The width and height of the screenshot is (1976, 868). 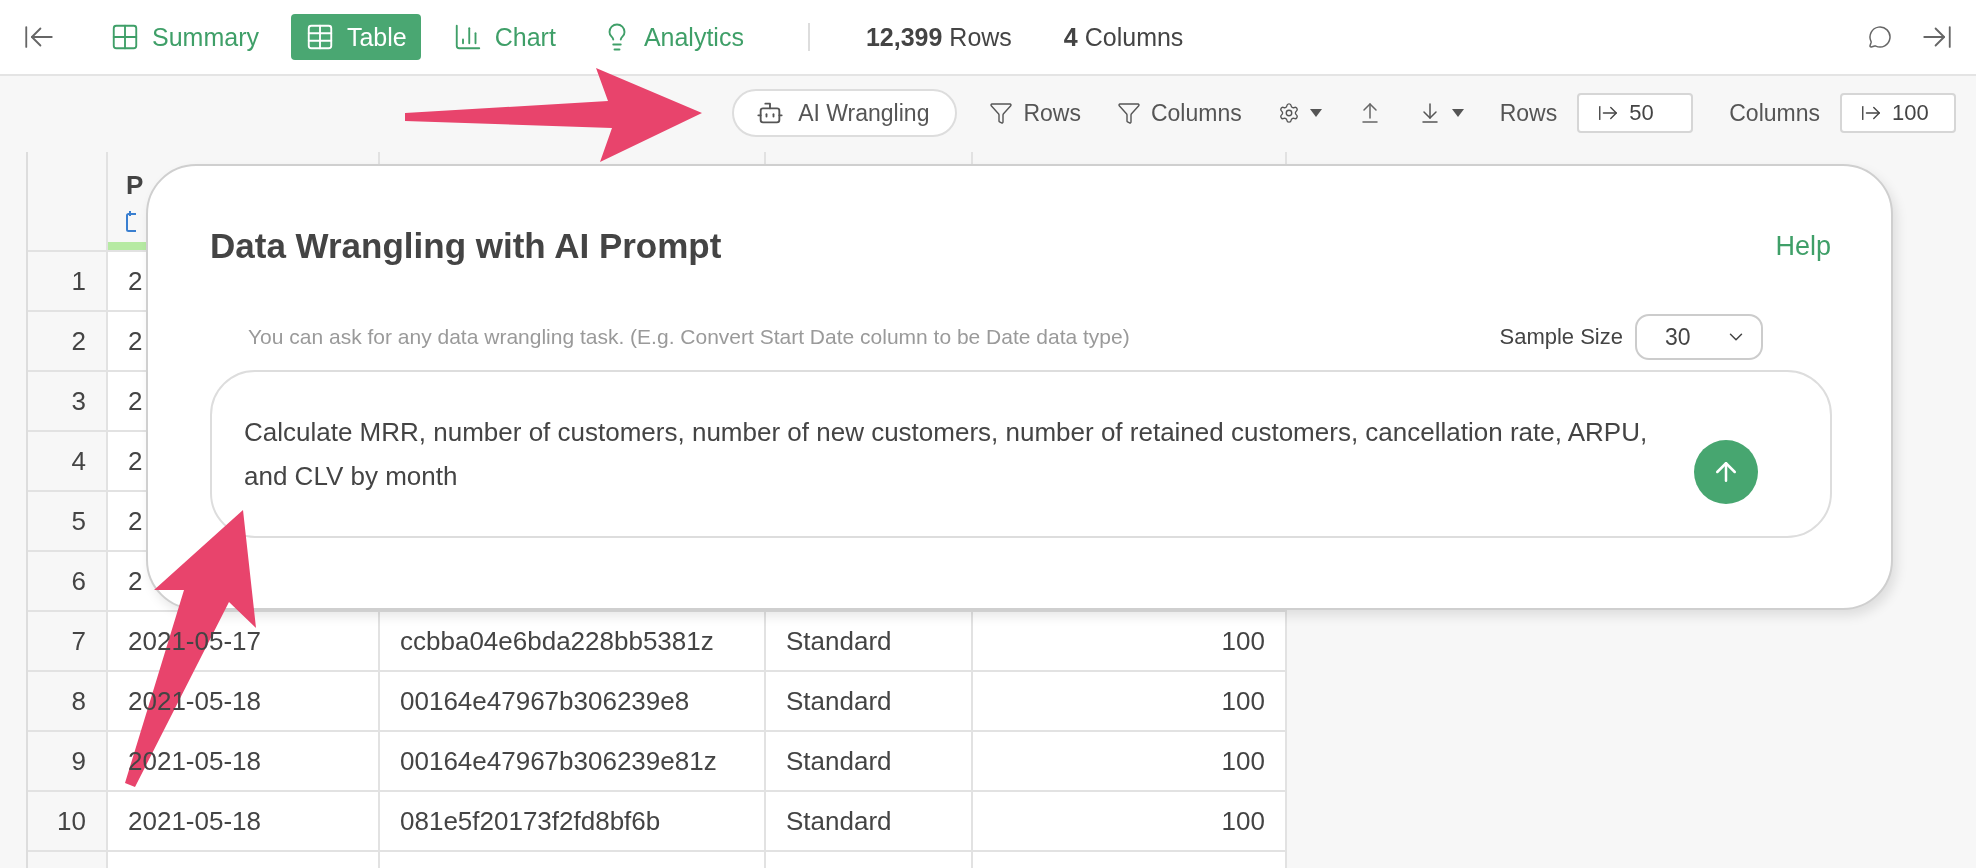 I want to click on limit-field: 50, so click(x=1635, y=113).